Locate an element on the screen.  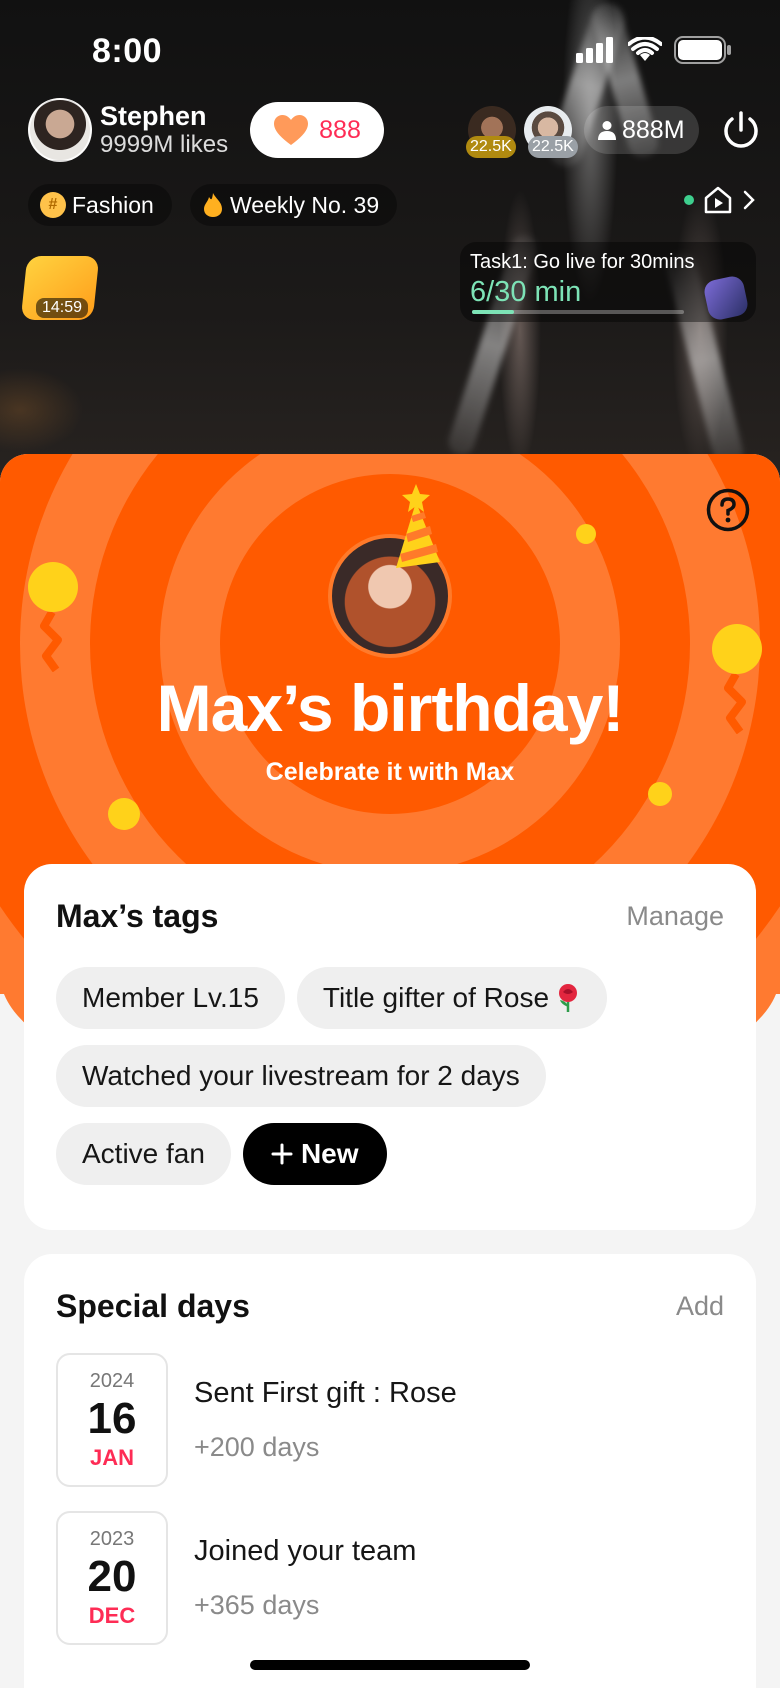
tag-chip: Member Lv.15 is located at coordinates (170, 998).